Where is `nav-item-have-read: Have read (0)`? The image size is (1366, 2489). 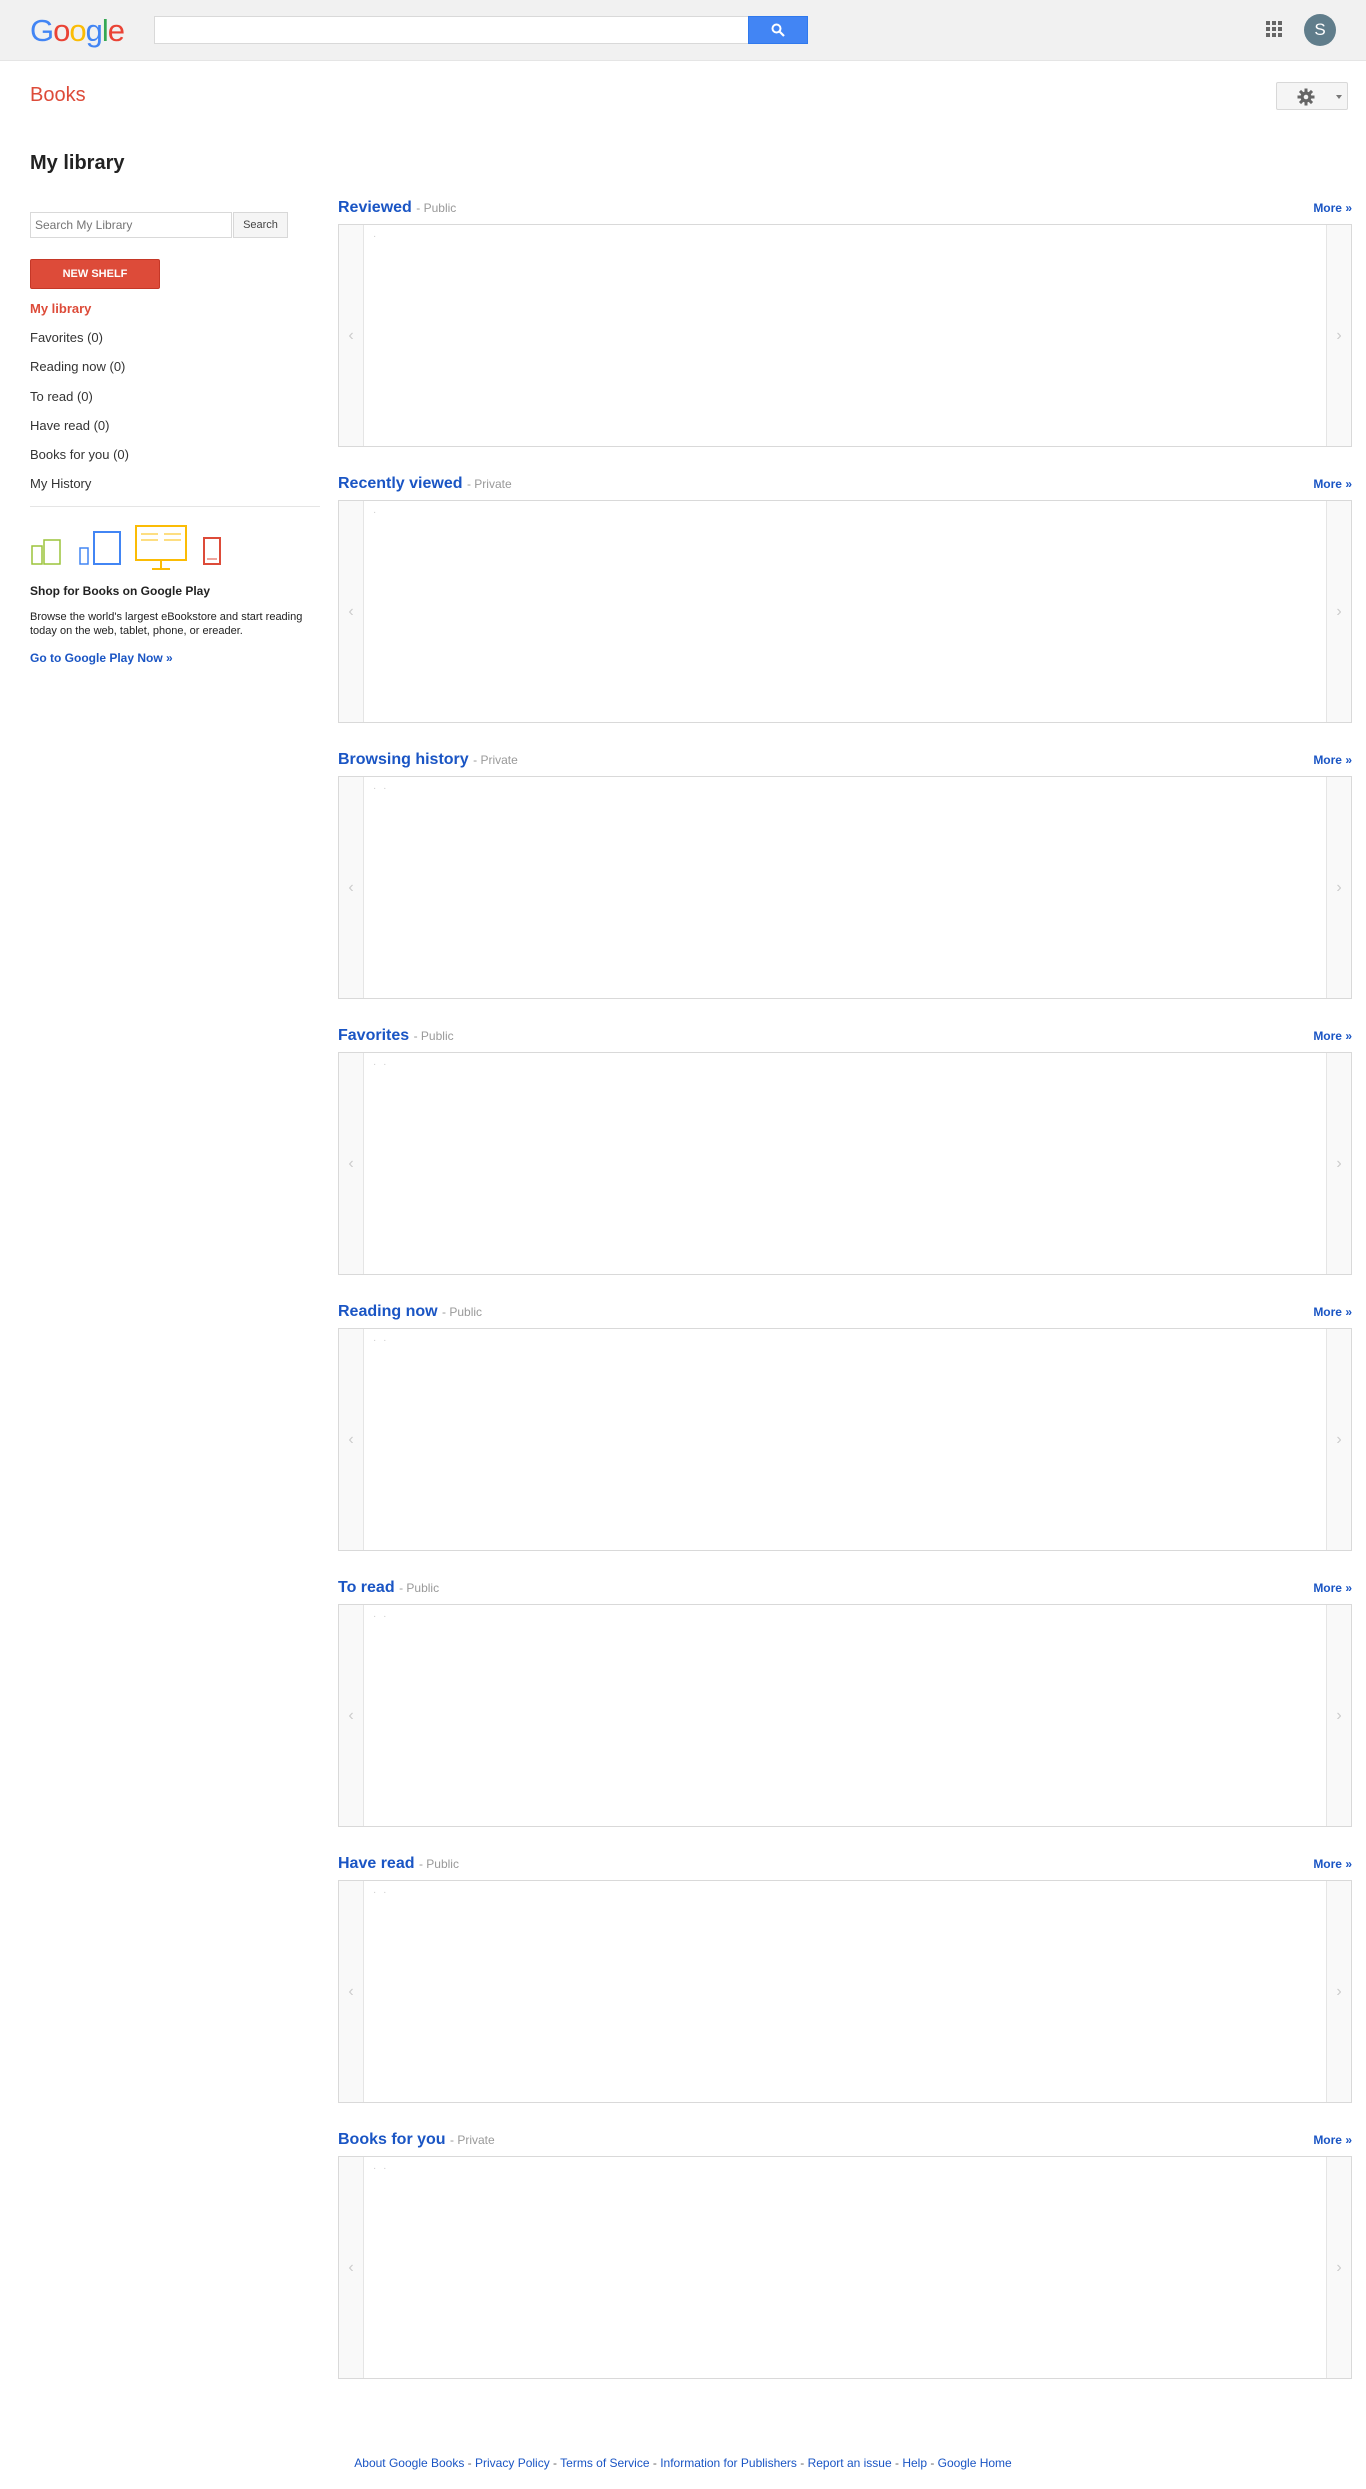 nav-item-have-read: Have read (0) is located at coordinates (175, 431).